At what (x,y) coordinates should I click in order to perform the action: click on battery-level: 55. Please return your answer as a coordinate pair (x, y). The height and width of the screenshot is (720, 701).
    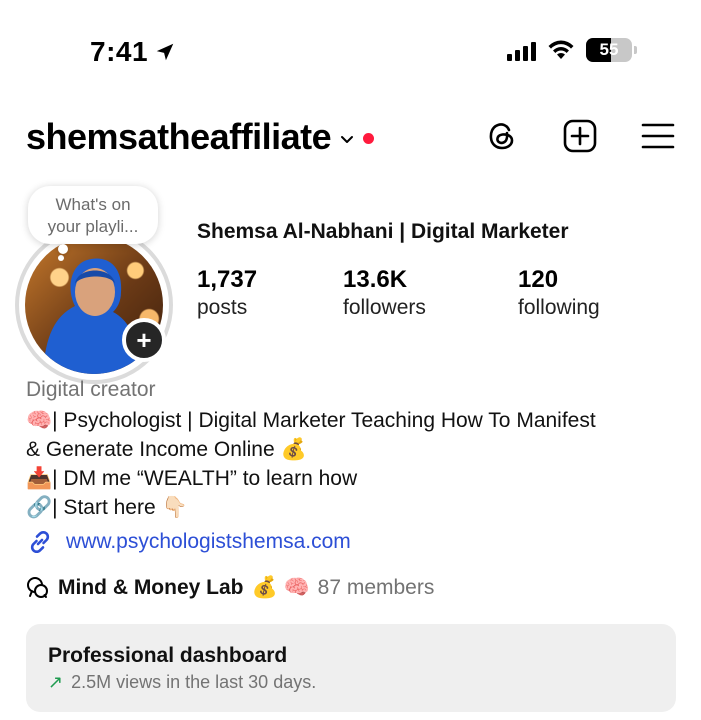
    Looking at the image, I should click on (609, 49).